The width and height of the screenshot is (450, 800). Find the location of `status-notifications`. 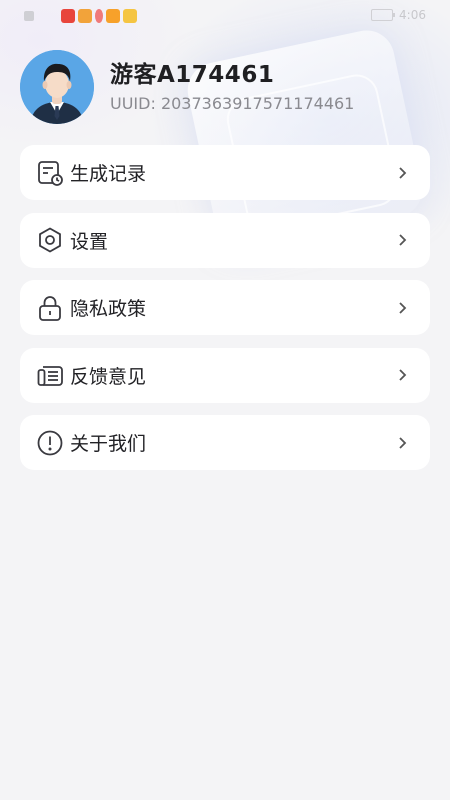

status-notifications is located at coordinates (80, 16).